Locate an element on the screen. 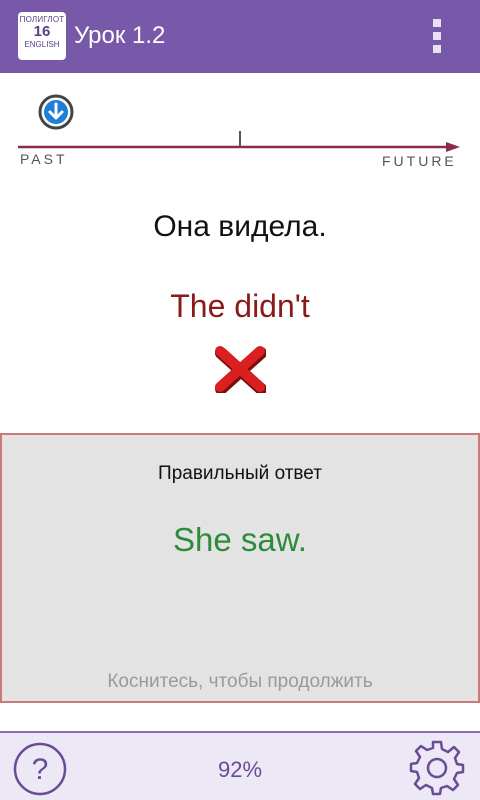 This screenshot has width=480, height=800. app-logo: ПОЛИГЛОТ 16 ENGLISH is located at coordinates (42, 36).